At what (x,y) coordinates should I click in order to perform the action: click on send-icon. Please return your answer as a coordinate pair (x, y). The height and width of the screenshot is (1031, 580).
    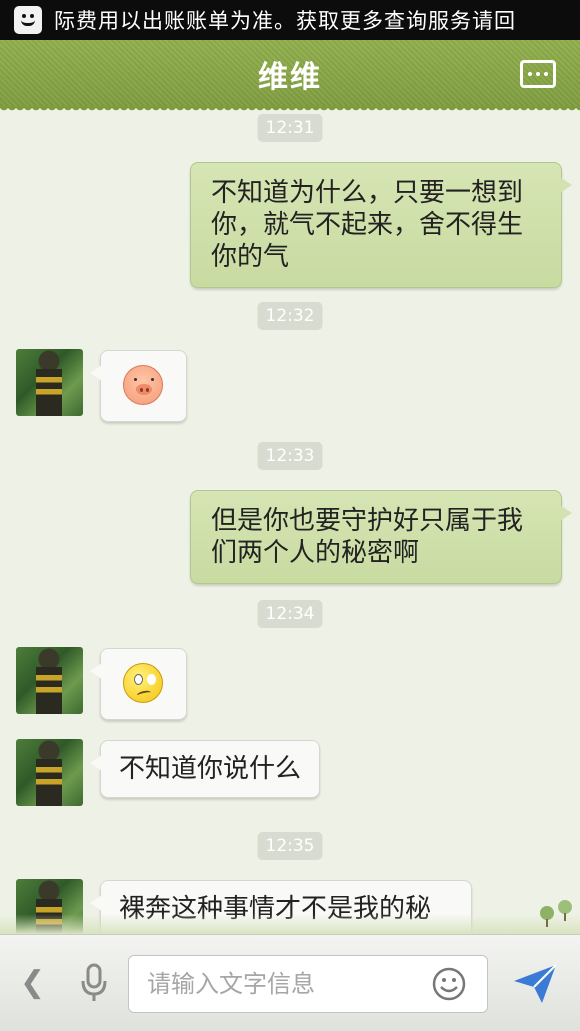
    Looking at the image, I should click on (535, 984).